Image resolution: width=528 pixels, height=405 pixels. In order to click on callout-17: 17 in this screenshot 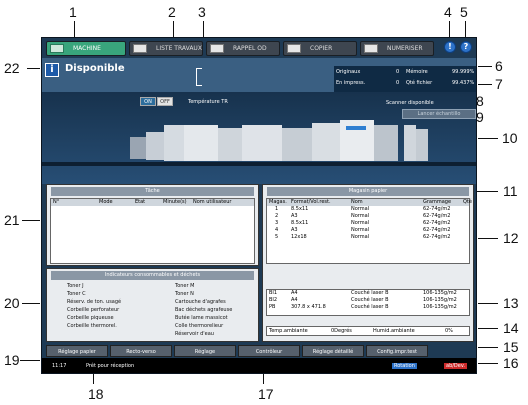, I will do `click(266, 394)`.